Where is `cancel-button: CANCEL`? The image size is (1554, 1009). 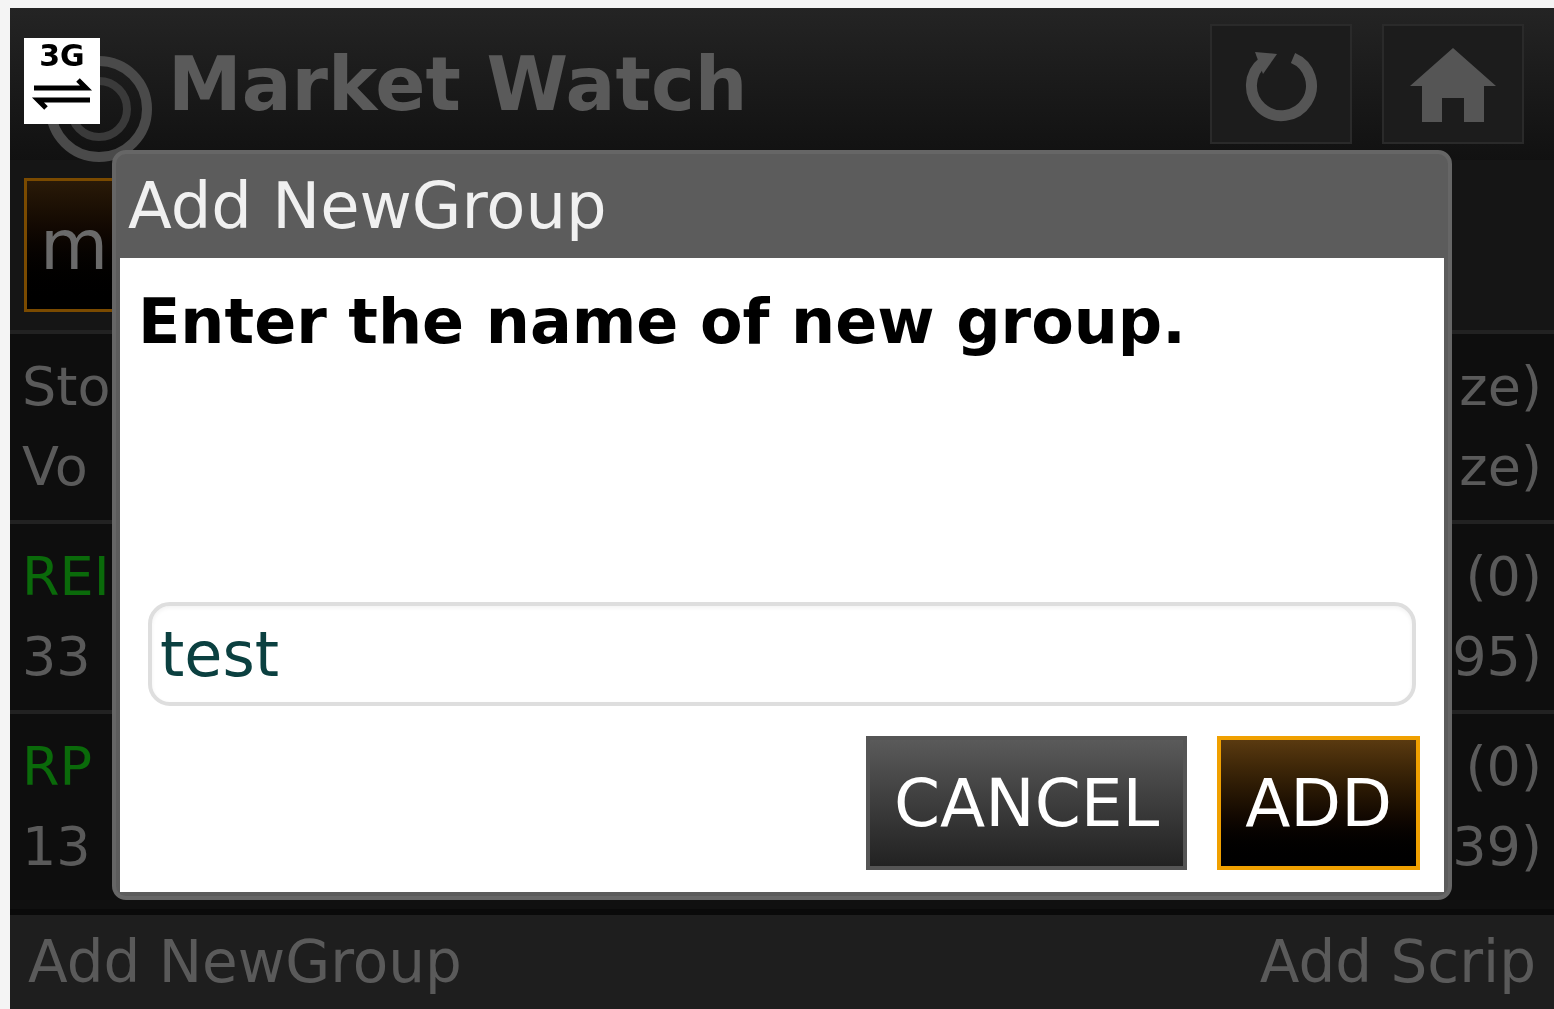
cancel-button: CANCEL is located at coordinates (1027, 803).